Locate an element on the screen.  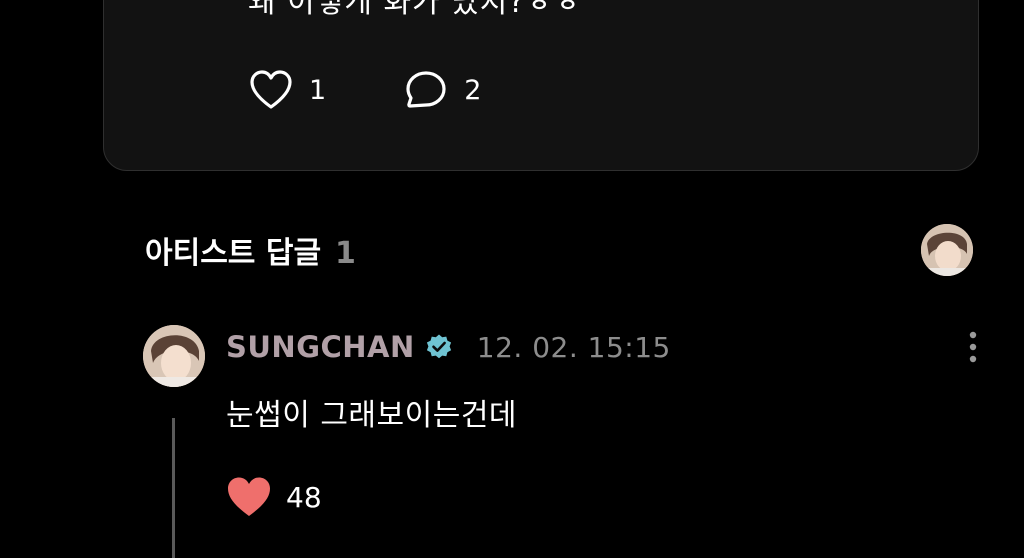
reply-avatar-image is located at coordinates (174, 356).